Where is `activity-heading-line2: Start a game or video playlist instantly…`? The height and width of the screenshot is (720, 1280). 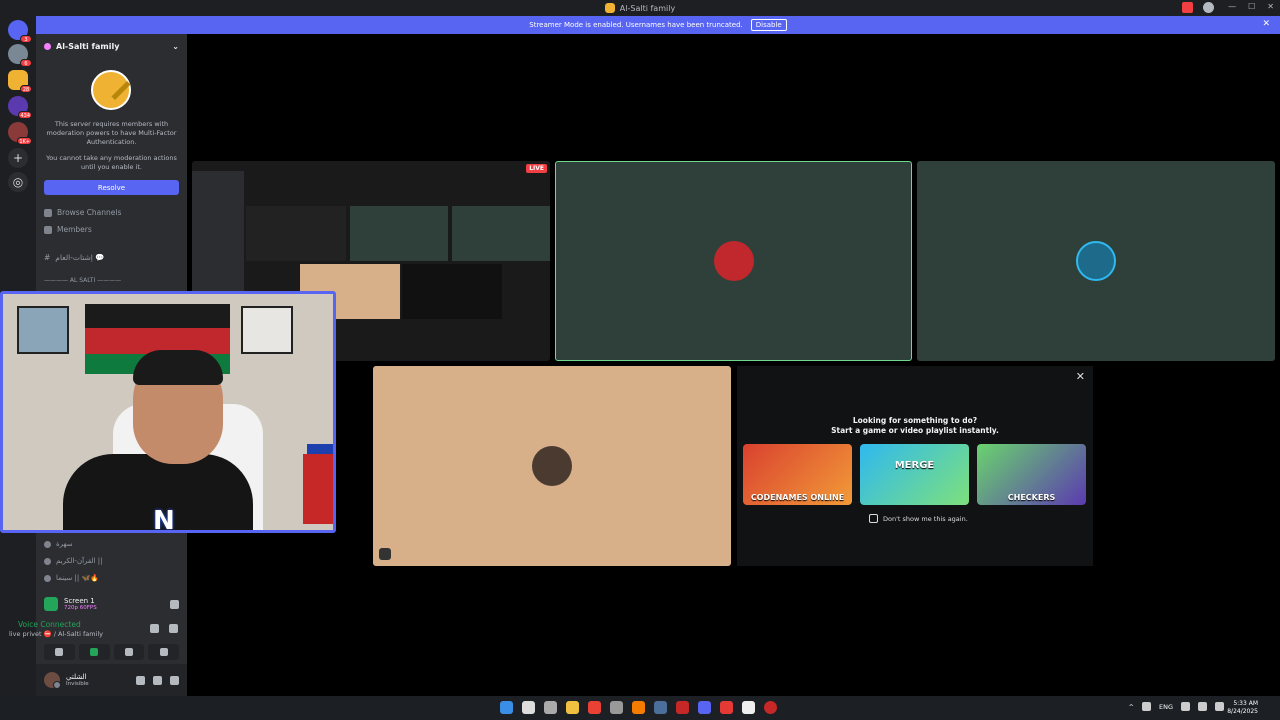 activity-heading-line2: Start a game or video playlist instantly… is located at coordinates (915, 430).